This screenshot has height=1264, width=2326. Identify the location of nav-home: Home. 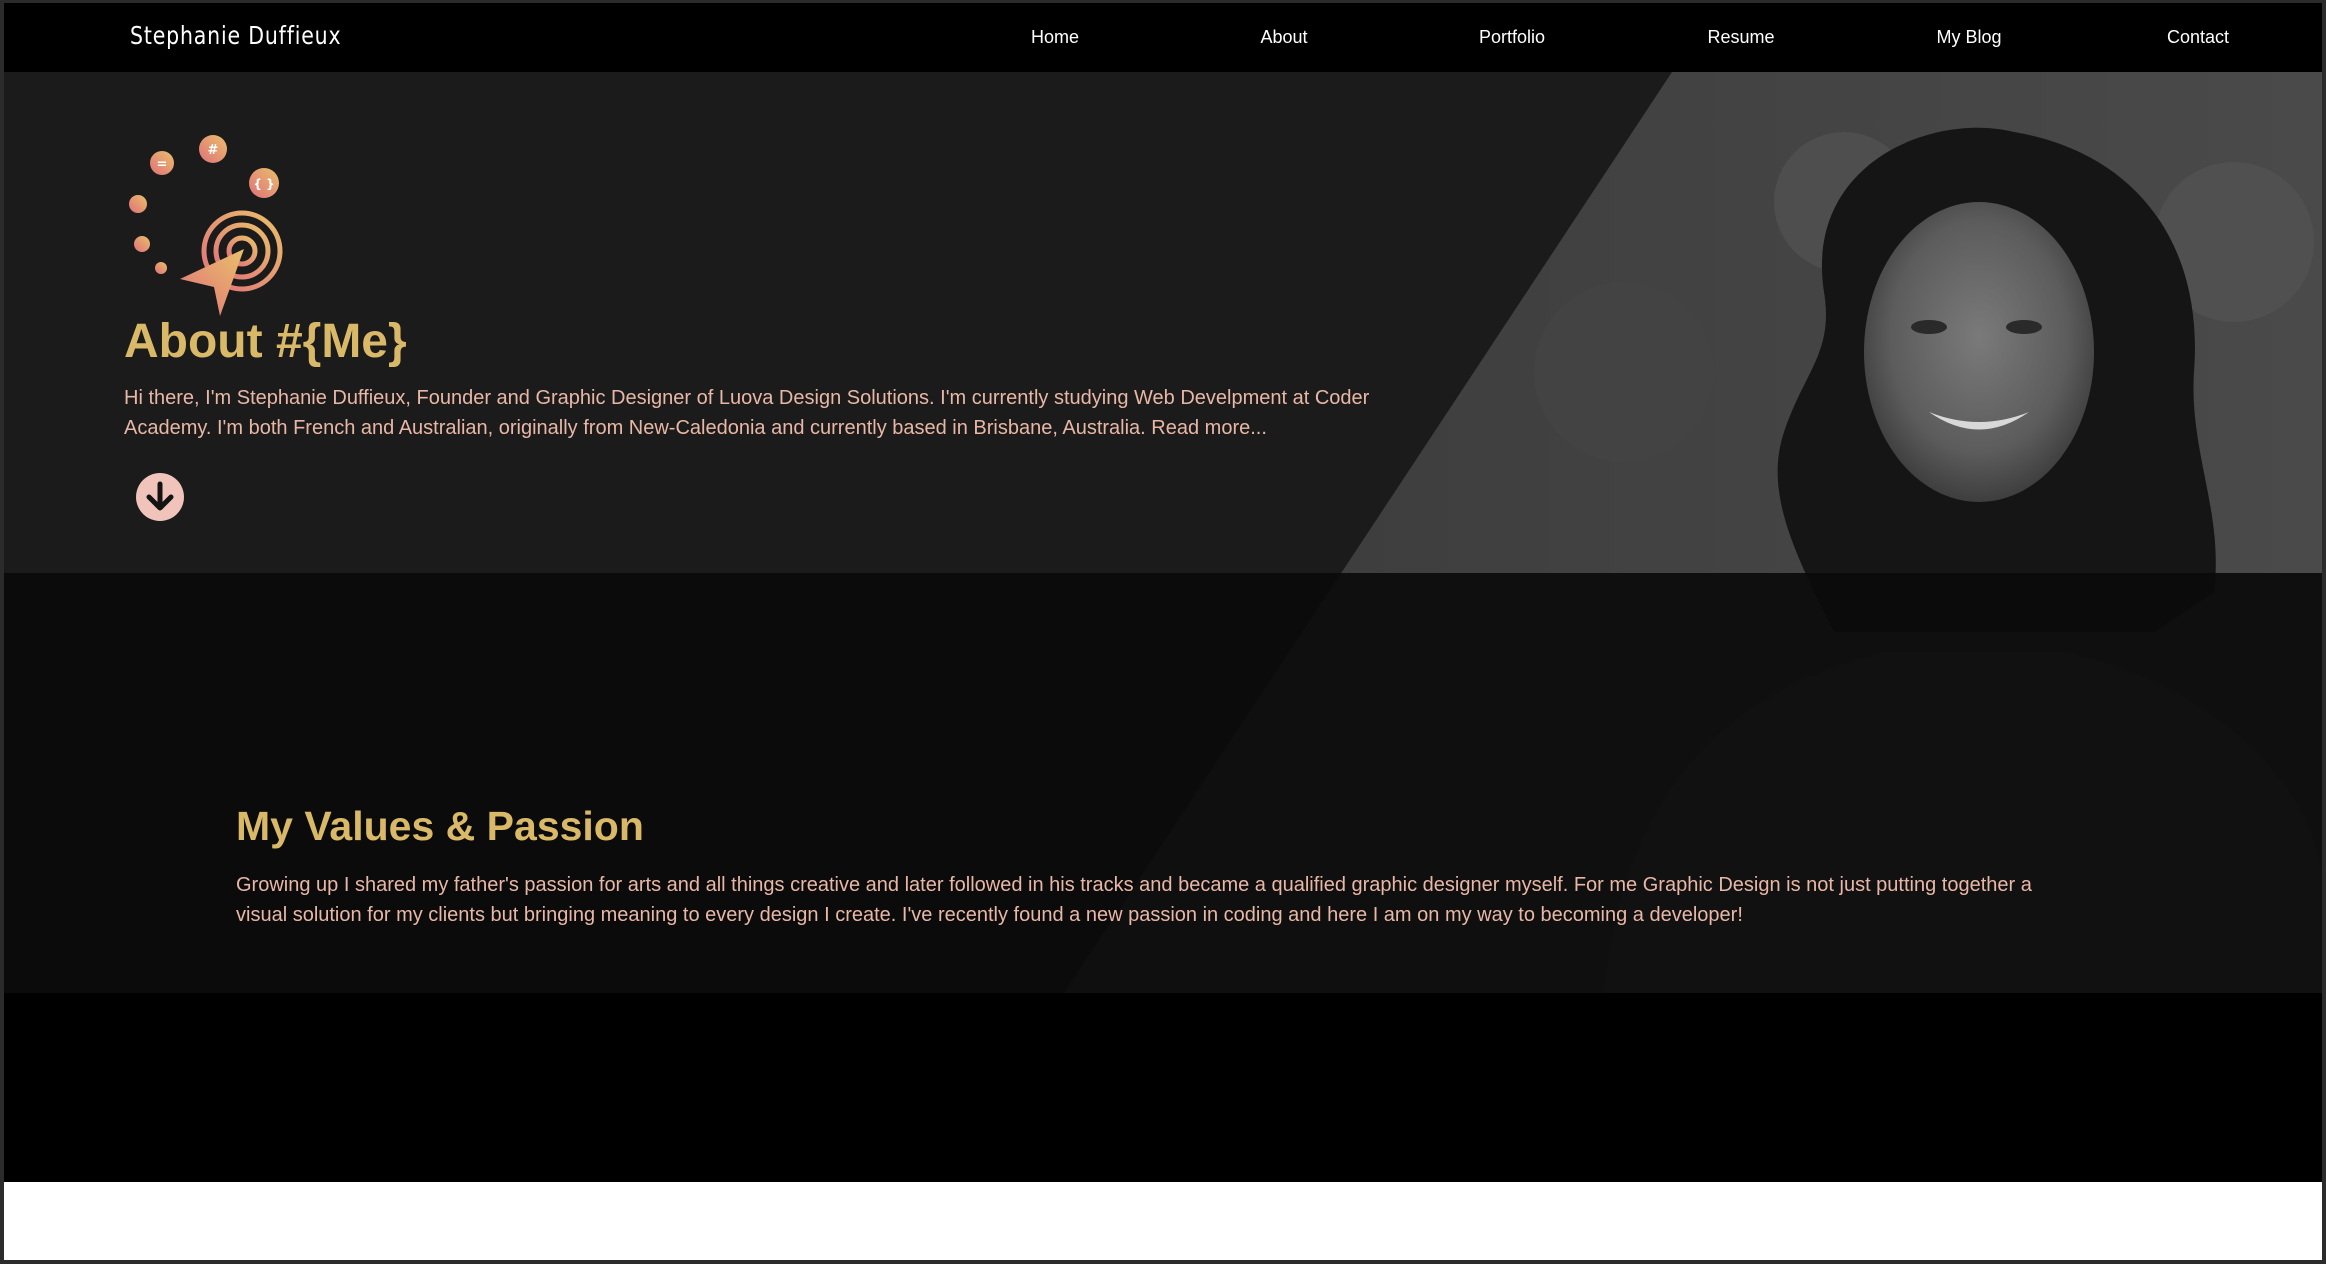
(1055, 37).